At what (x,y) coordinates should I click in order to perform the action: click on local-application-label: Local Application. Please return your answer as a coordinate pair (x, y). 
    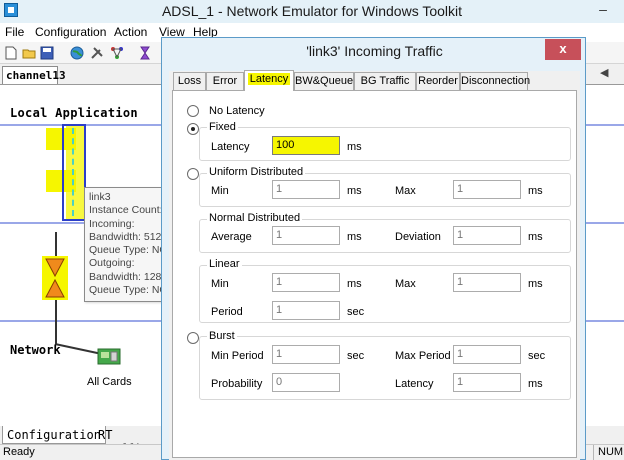
    Looking at the image, I should click on (74, 113).